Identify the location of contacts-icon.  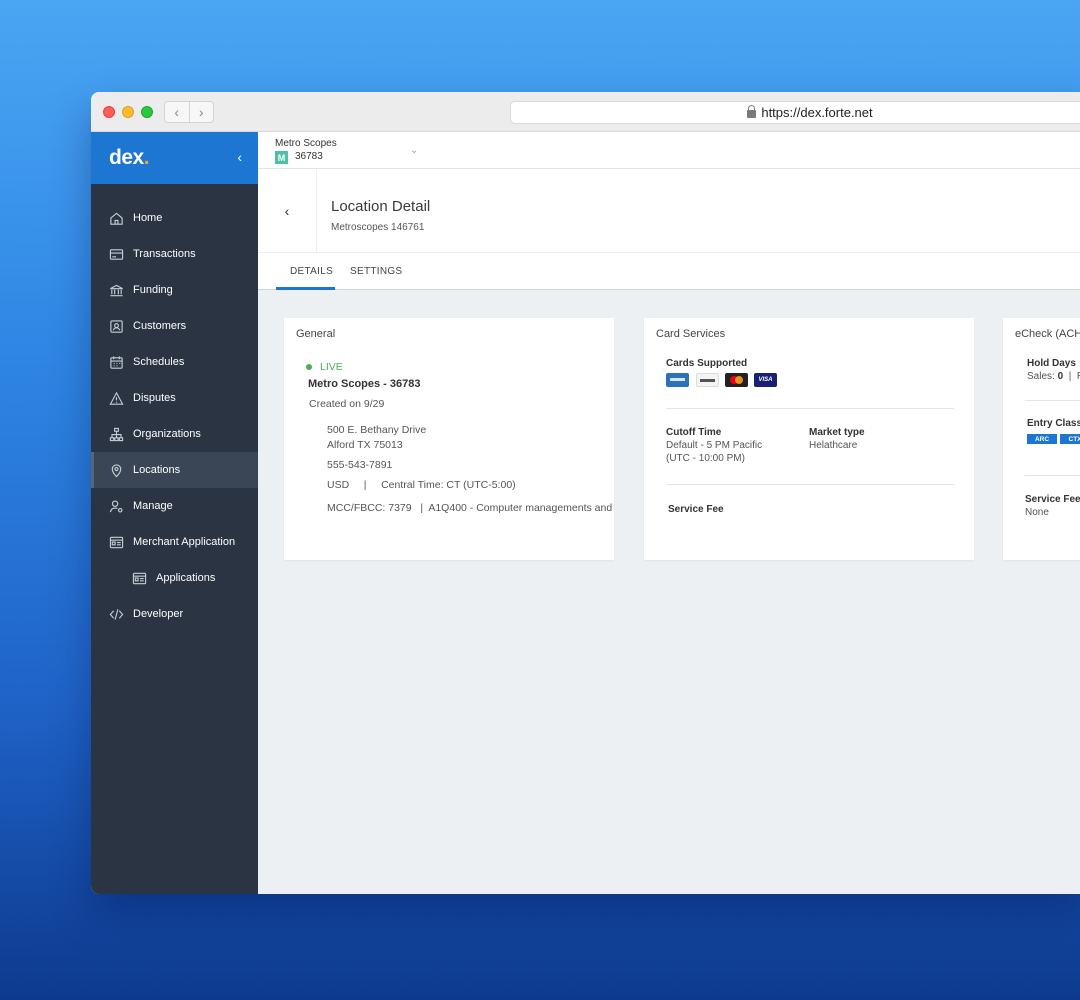
(116, 326).